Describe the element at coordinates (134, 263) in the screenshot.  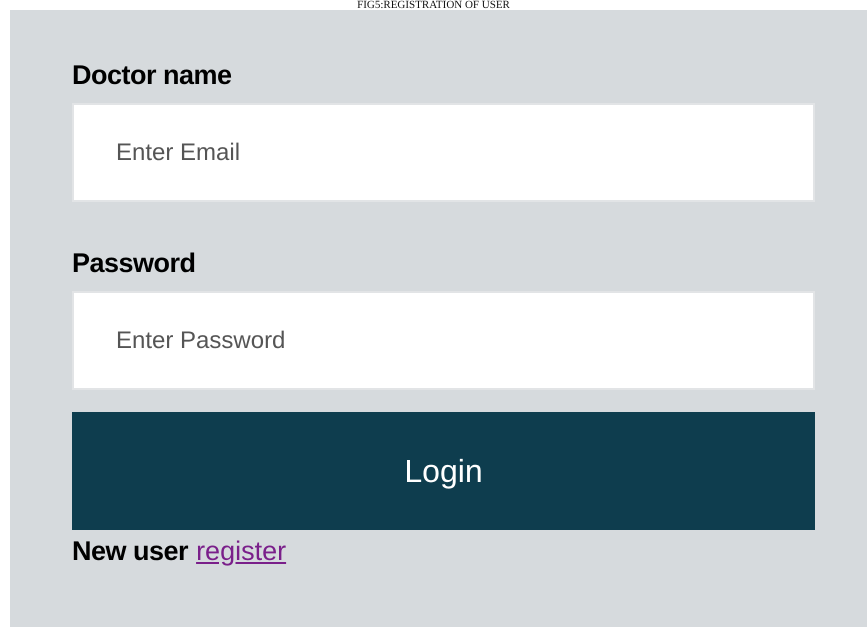
I see `field-label: Password` at that location.